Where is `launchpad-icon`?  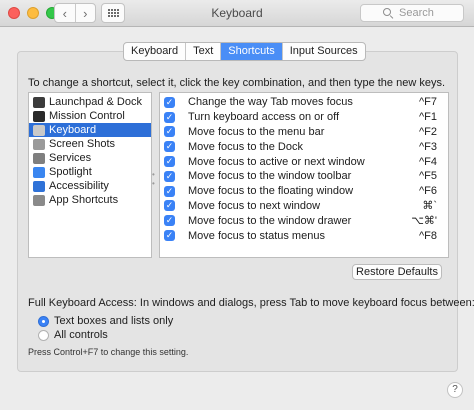 launchpad-icon is located at coordinates (39, 102).